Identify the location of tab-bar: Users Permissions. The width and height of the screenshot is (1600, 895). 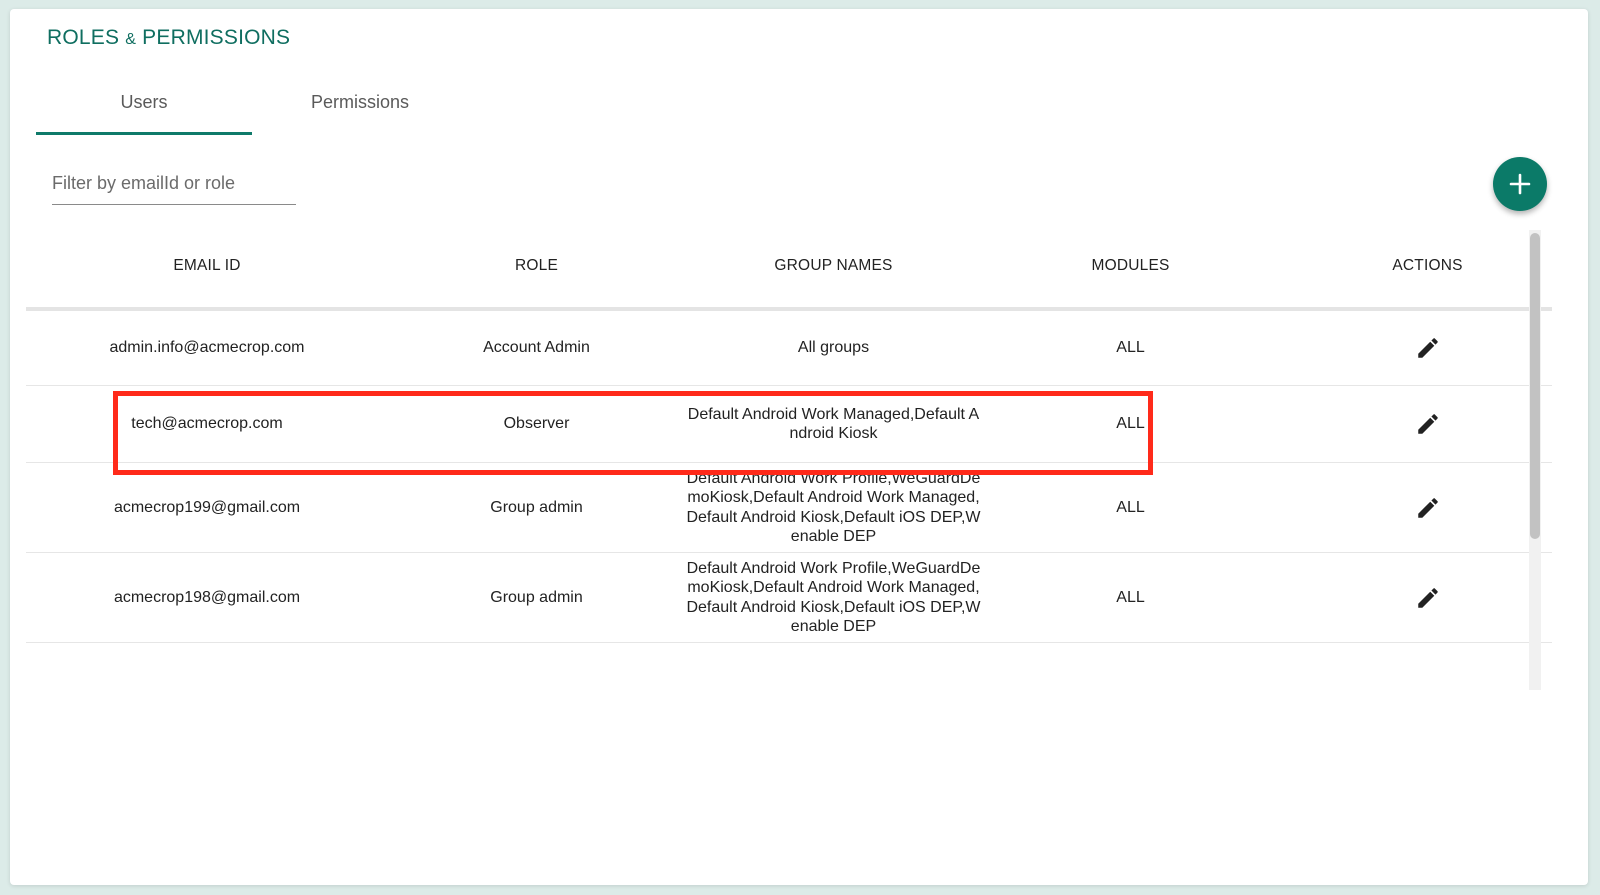
(252, 102).